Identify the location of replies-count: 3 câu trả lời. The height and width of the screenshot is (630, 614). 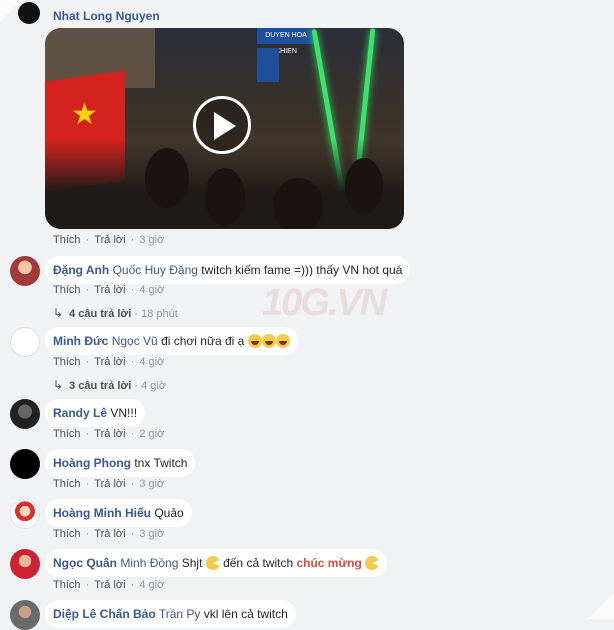
(100, 386).